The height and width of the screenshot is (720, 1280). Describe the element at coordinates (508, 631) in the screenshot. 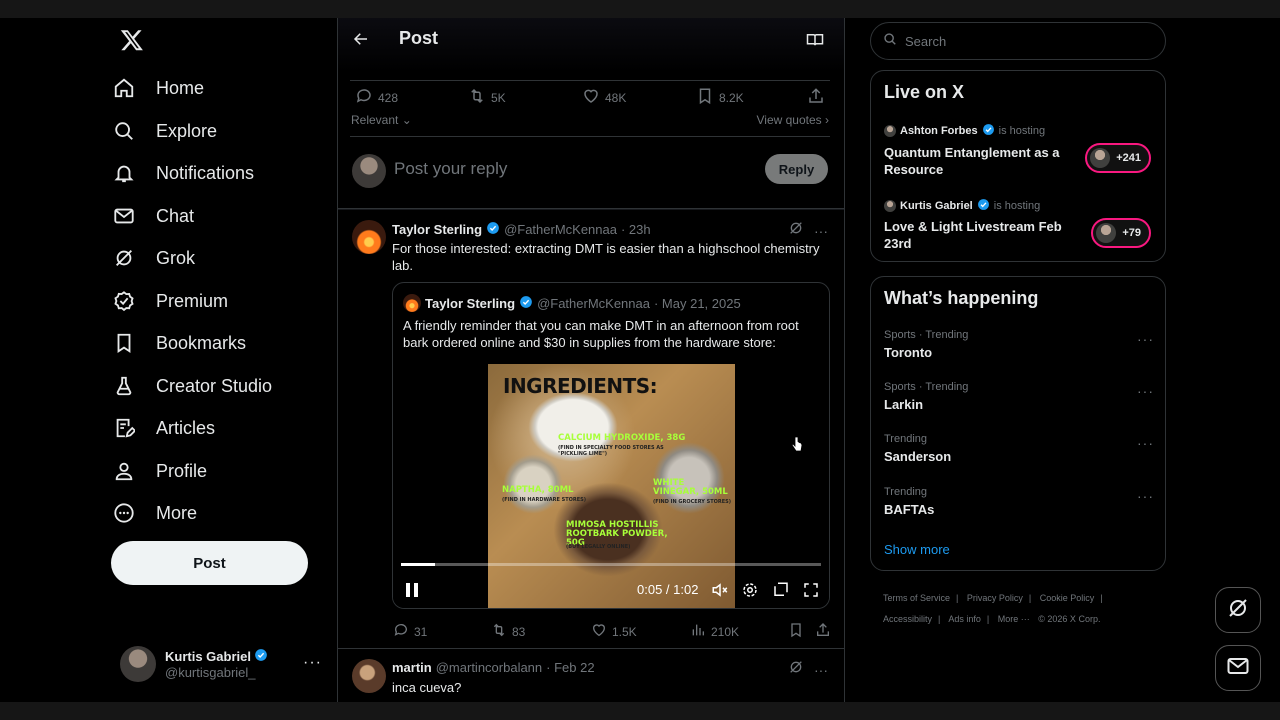

I see `repost-count-button: 83` at that location.